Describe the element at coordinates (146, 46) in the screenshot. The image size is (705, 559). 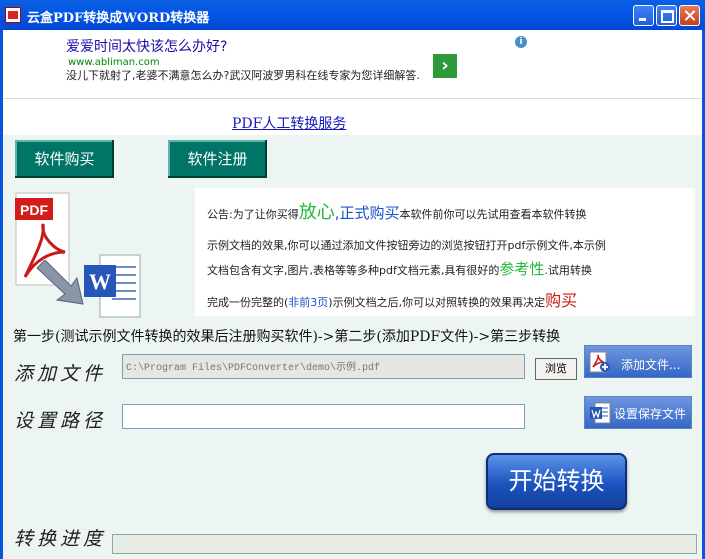
I see `ad-title: 爱爱时间太快该怎么办好?` at that location.